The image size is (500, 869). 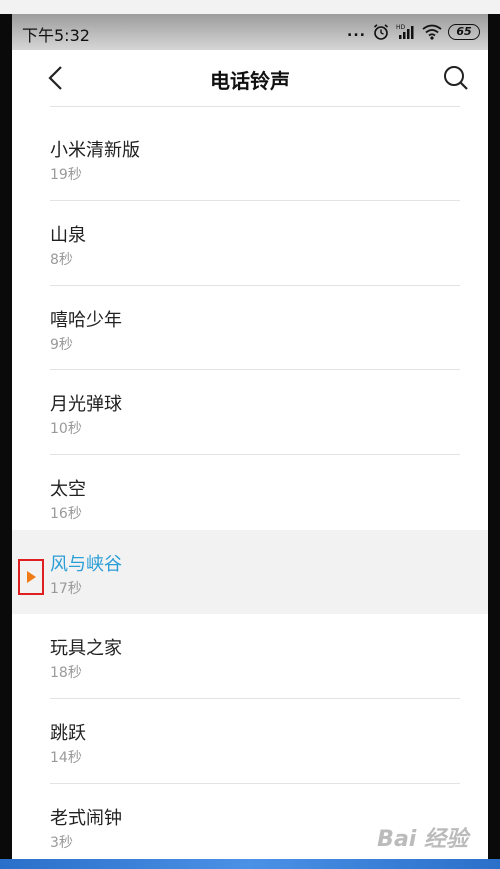 What do you see at coordinates (66, 514) in the screenshot?
I see `ringtone-duration: 16秒` at bounding box center [66, 514].